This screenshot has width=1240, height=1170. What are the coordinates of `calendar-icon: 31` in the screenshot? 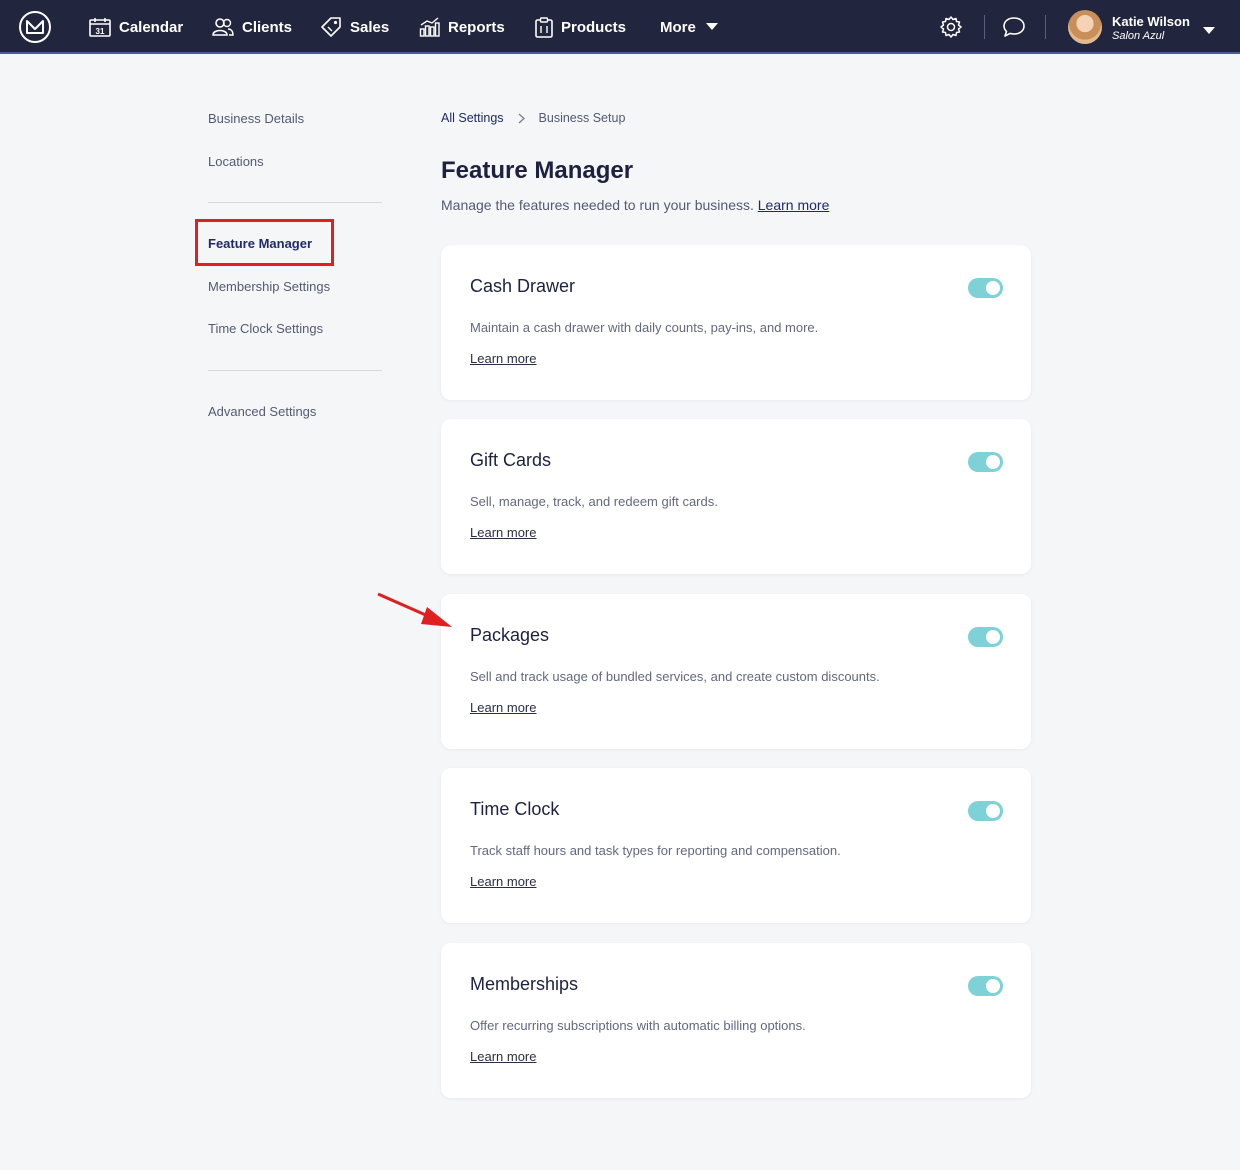 It's located at (100, 27).